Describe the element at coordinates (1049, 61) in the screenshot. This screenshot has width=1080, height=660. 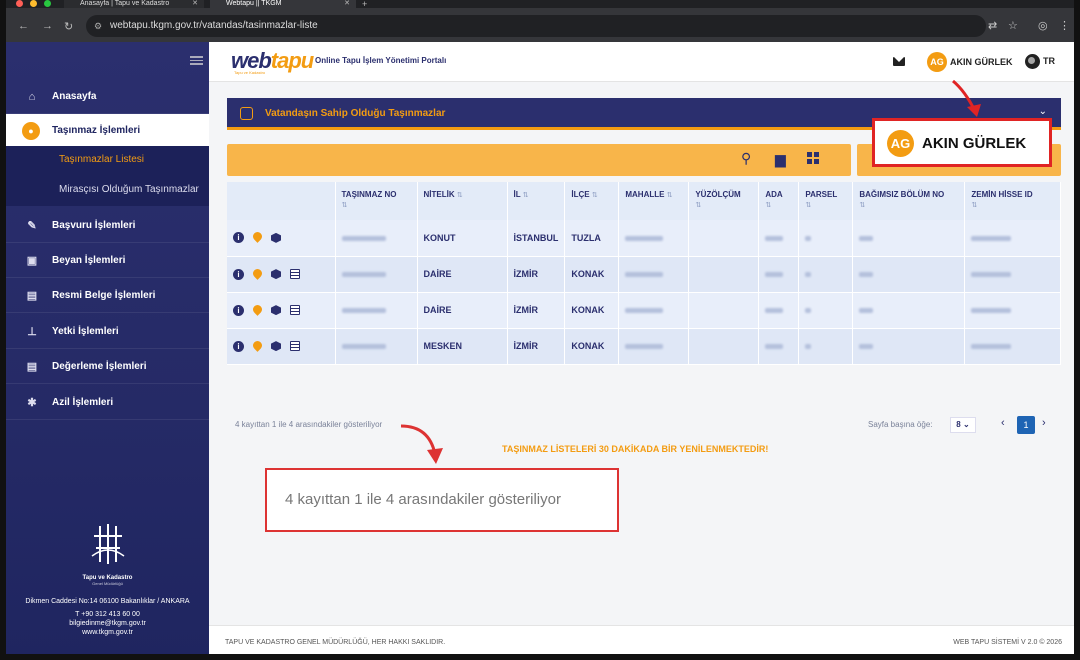
I see `language-selector: TR` at that location.